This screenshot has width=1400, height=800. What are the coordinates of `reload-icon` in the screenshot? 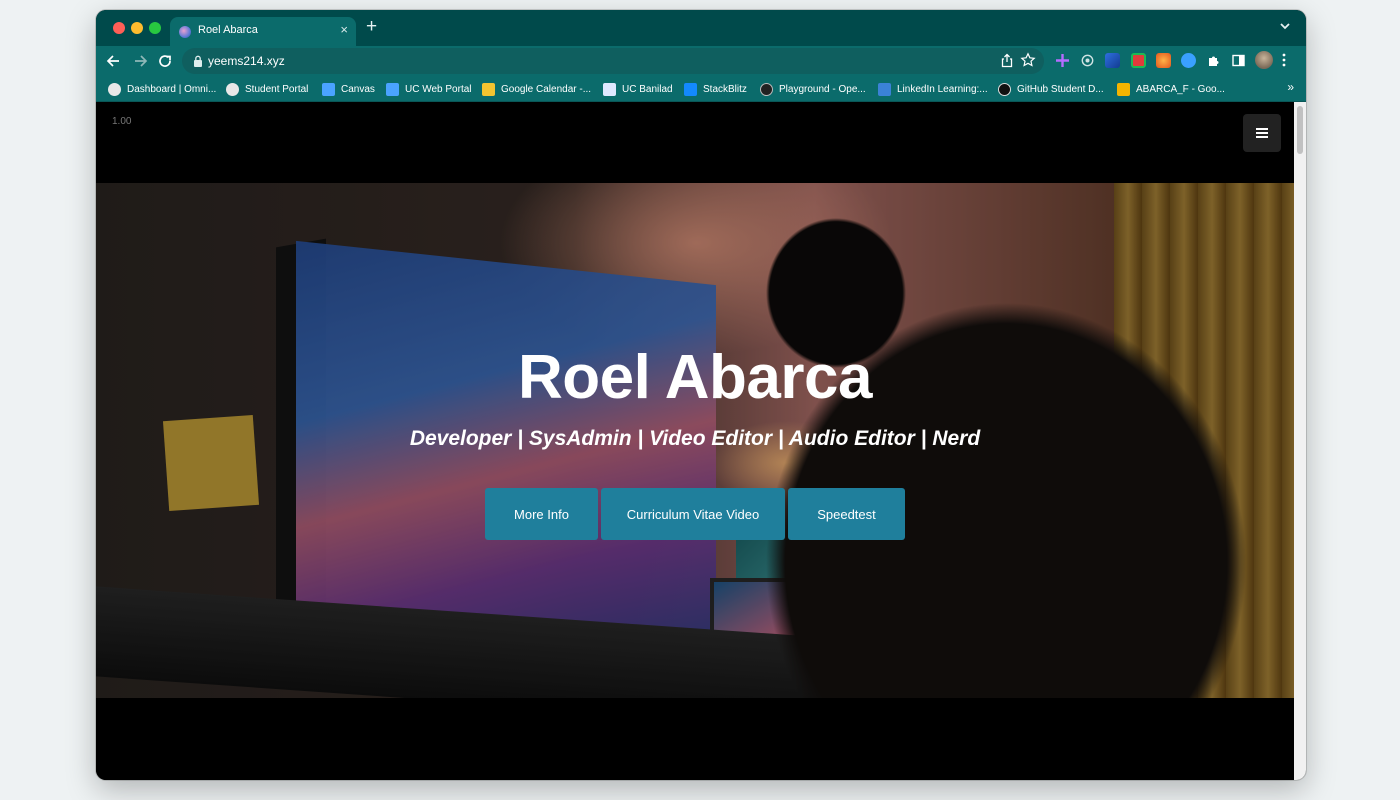 It's located at (165, 61).